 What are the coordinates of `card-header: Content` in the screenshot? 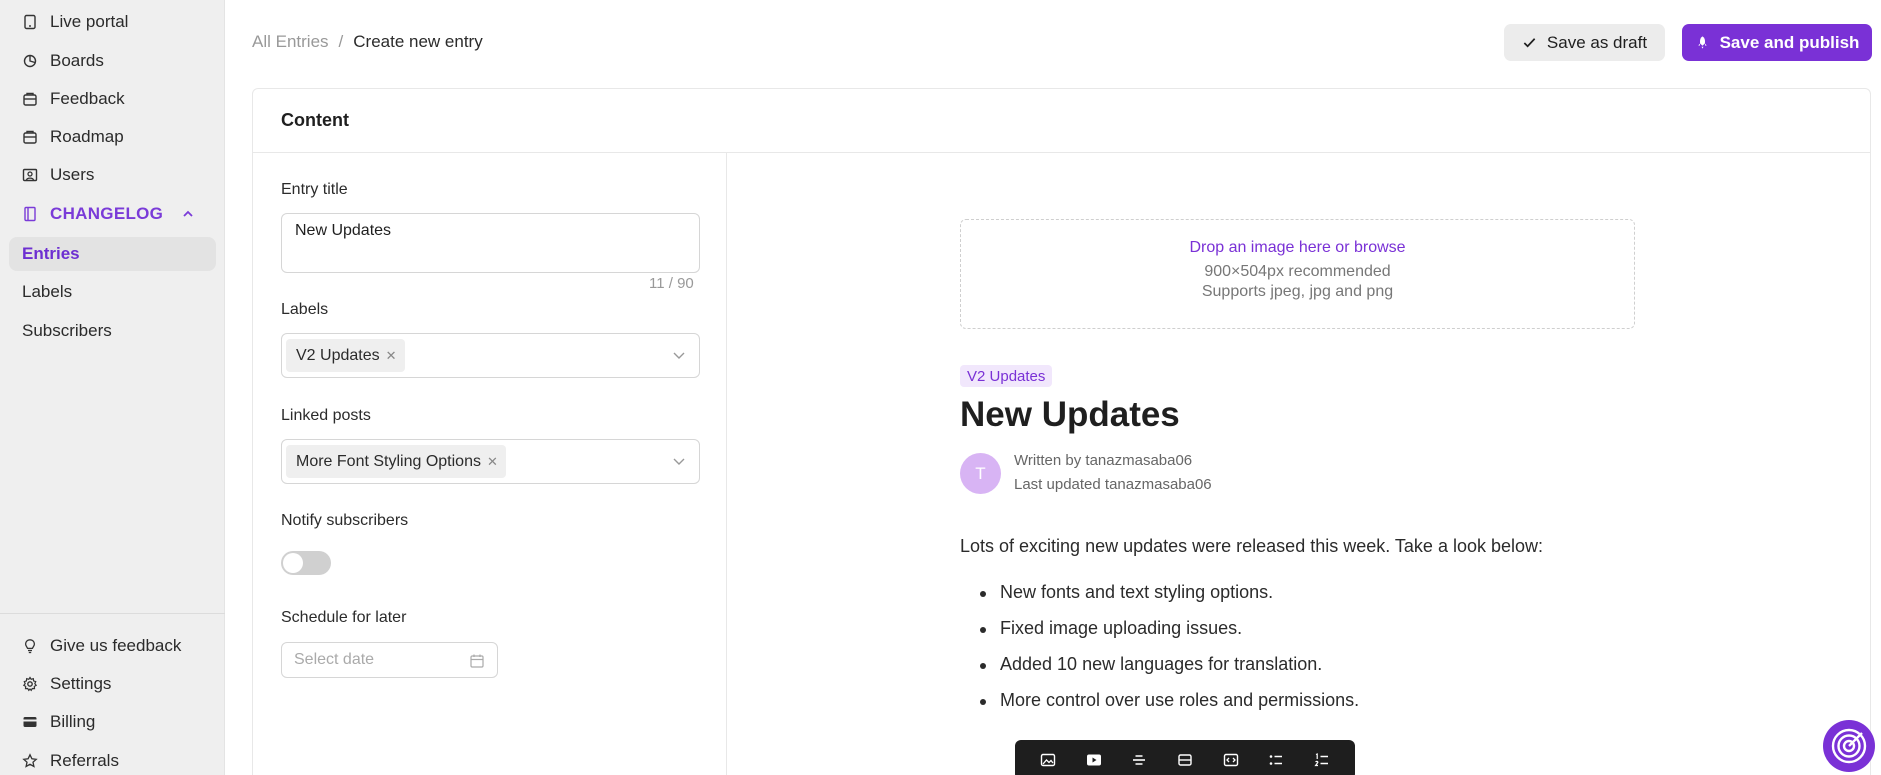 It's located at (1061, 121).